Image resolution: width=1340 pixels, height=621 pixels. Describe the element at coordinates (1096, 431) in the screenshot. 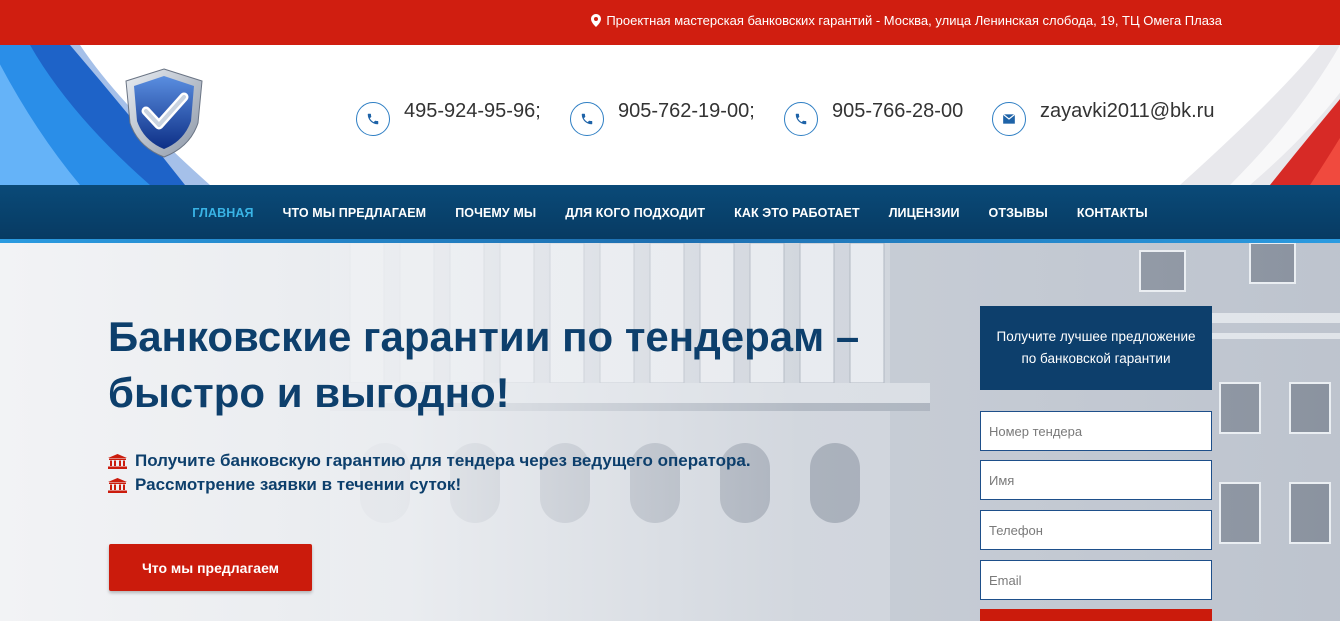

I see `tender-number-input` at that location.